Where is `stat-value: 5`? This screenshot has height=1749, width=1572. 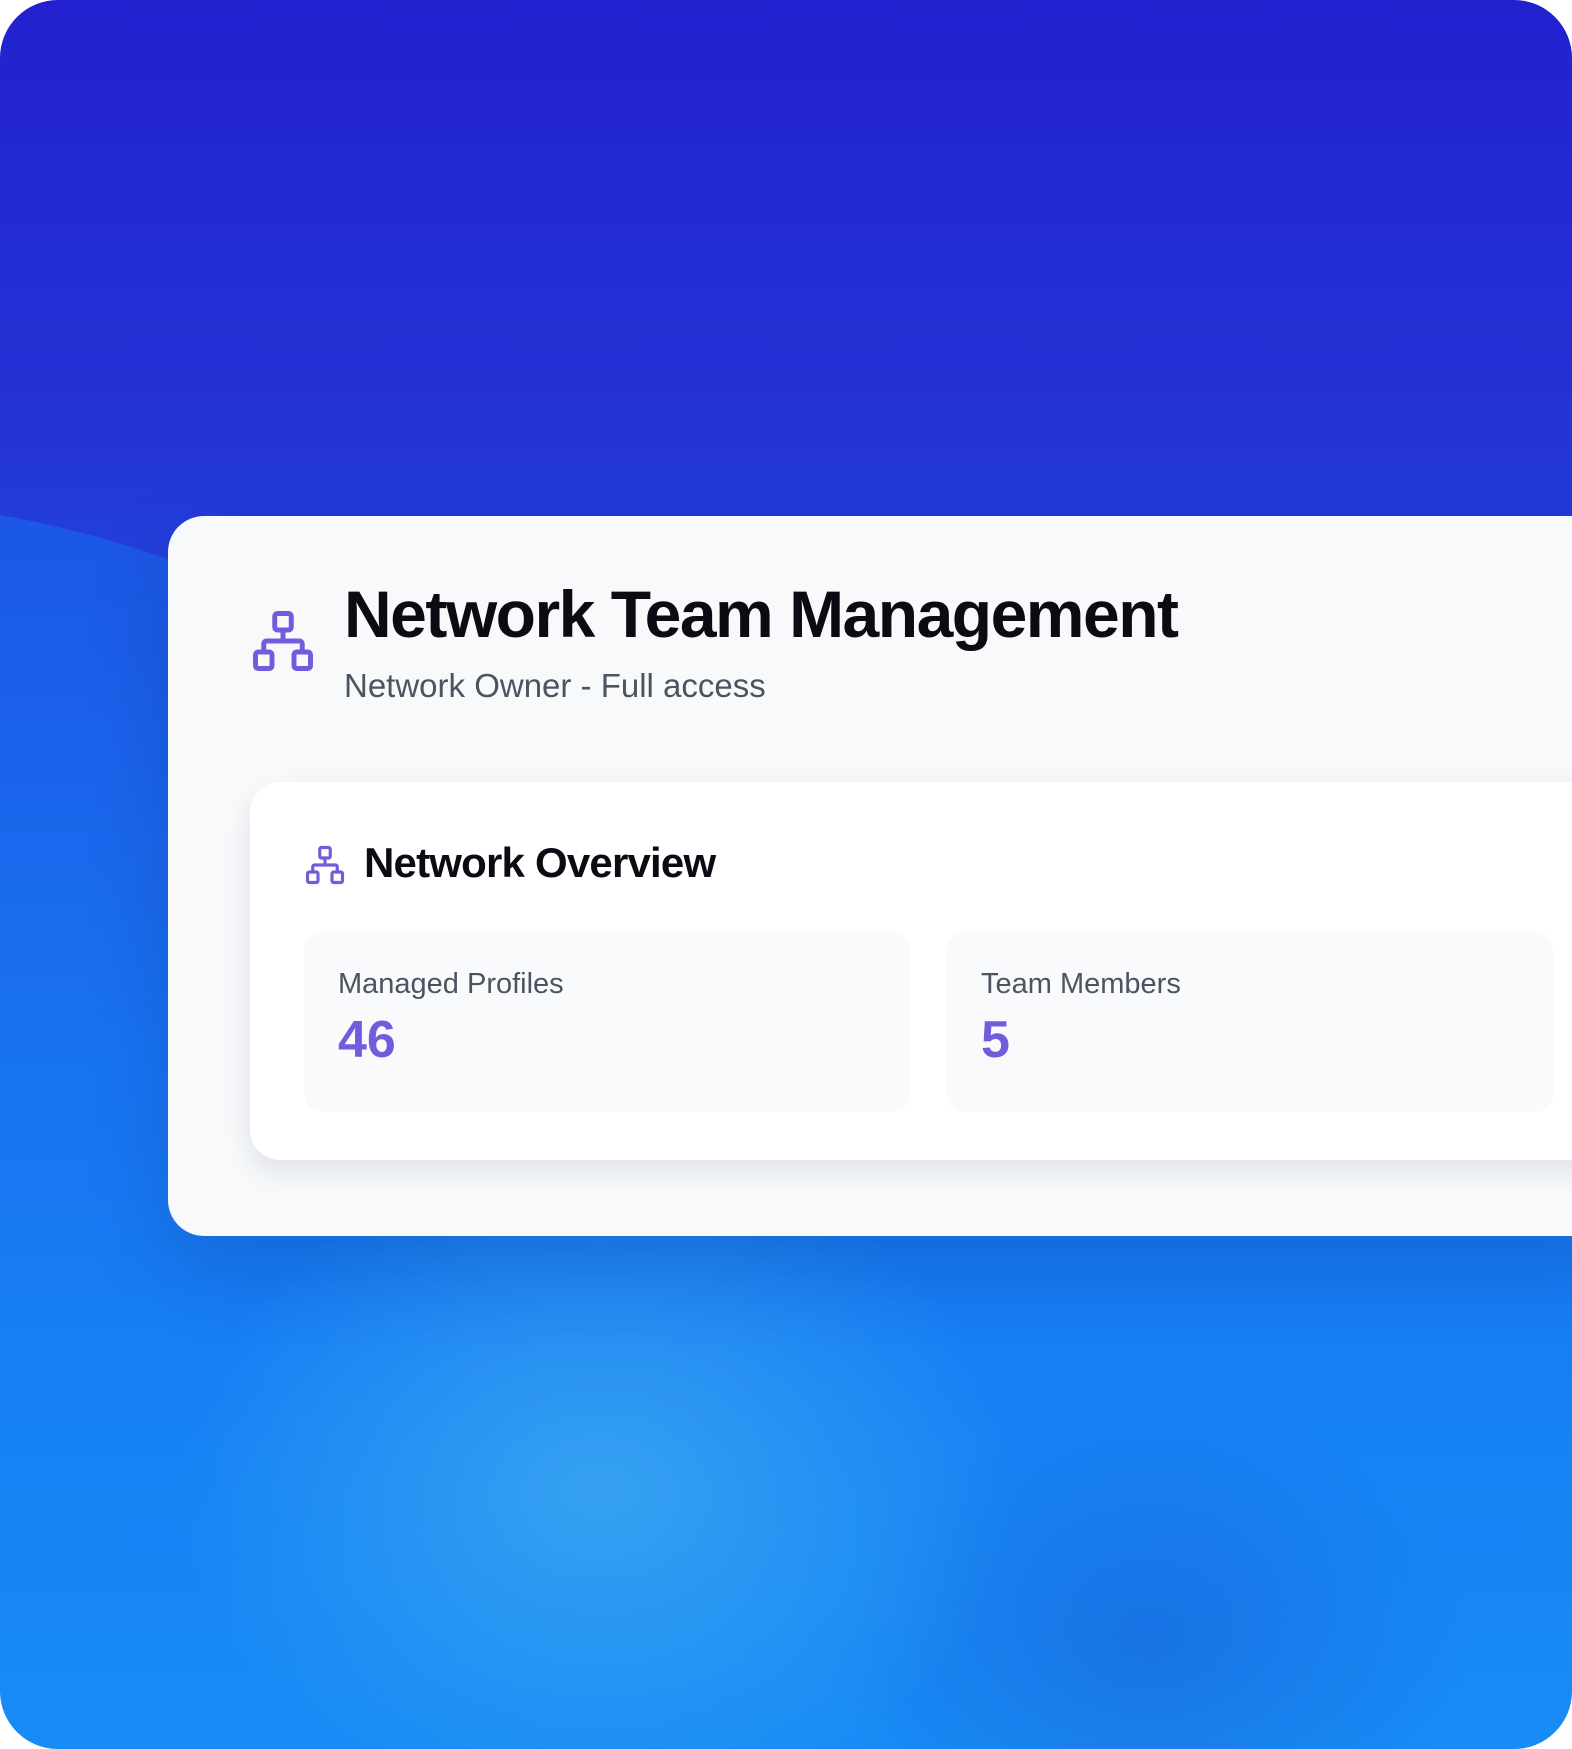
stat-value: 5 is located at coordinates (995, 1040).